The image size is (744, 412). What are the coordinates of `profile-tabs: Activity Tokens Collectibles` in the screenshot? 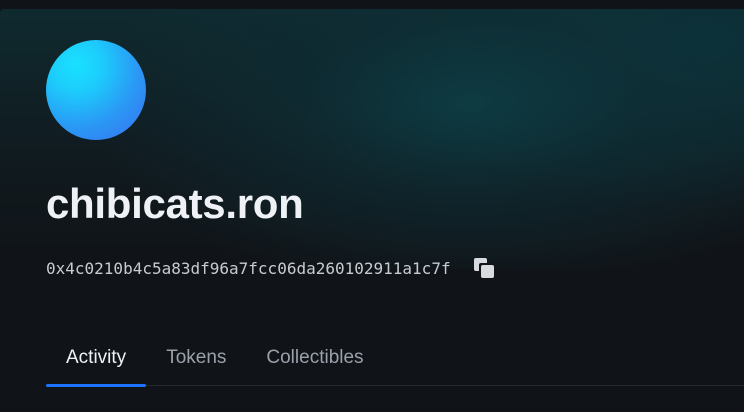 It's located at (395, 359).